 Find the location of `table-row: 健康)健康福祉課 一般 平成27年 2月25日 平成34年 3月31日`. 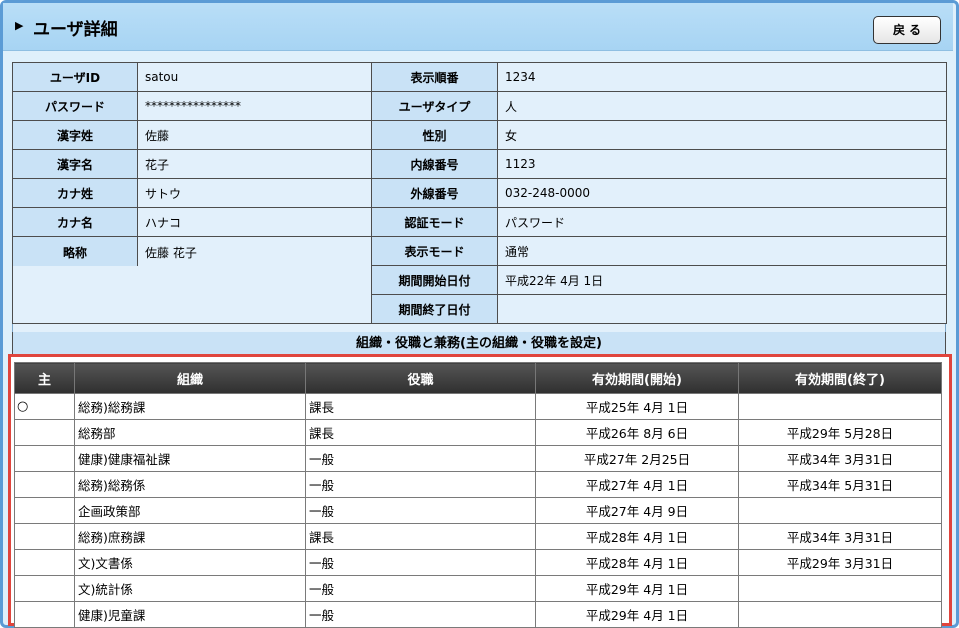

table-row: 健康)健康福祉課 一般 平成27年 2月25日 平成34年 3月31日 is located at coordinates (478, 458).